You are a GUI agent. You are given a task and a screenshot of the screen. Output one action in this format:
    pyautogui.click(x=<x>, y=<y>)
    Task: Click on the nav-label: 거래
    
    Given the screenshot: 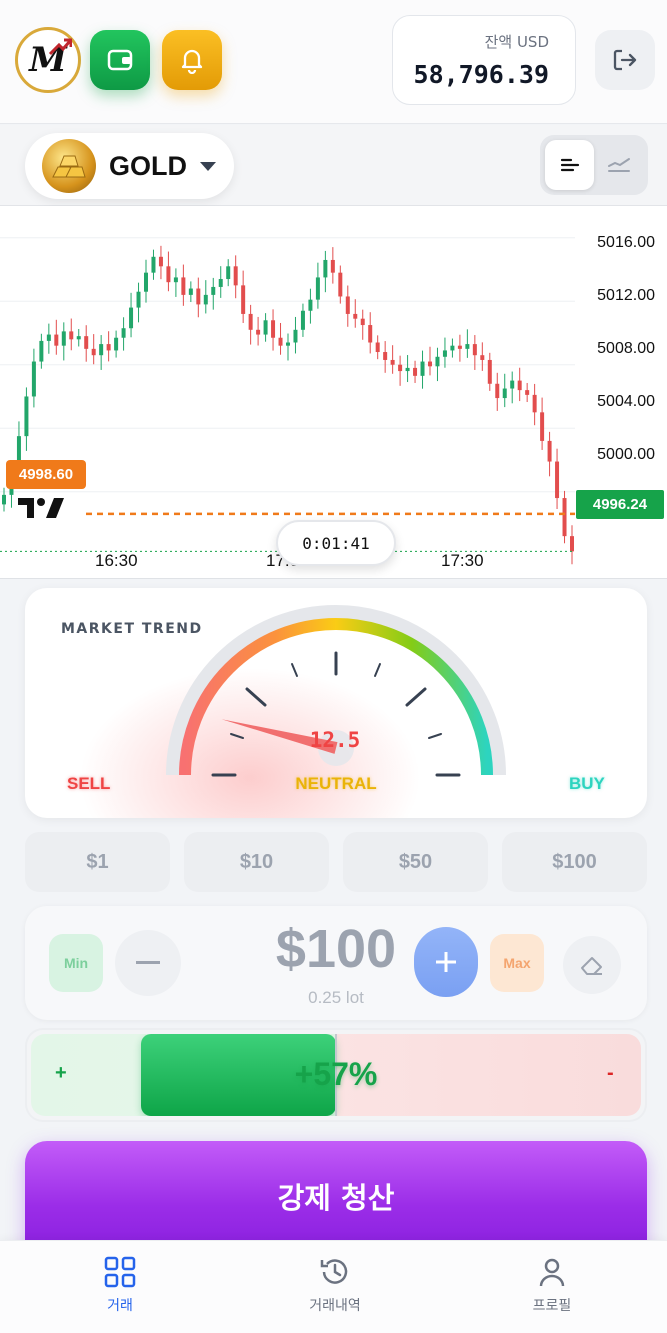 What is the action you would take?
    pyautogui.click(x=120, y=1306)
    